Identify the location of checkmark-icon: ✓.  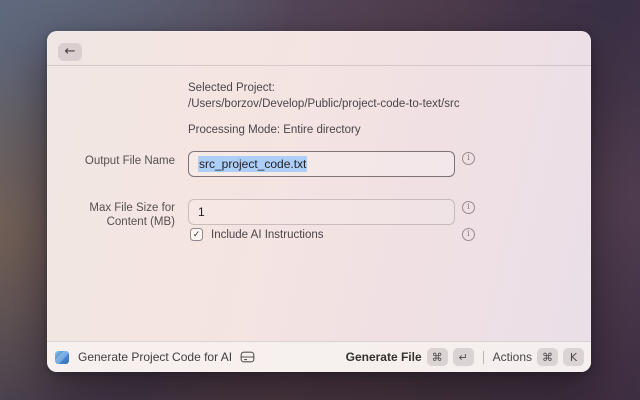
(196, 234).